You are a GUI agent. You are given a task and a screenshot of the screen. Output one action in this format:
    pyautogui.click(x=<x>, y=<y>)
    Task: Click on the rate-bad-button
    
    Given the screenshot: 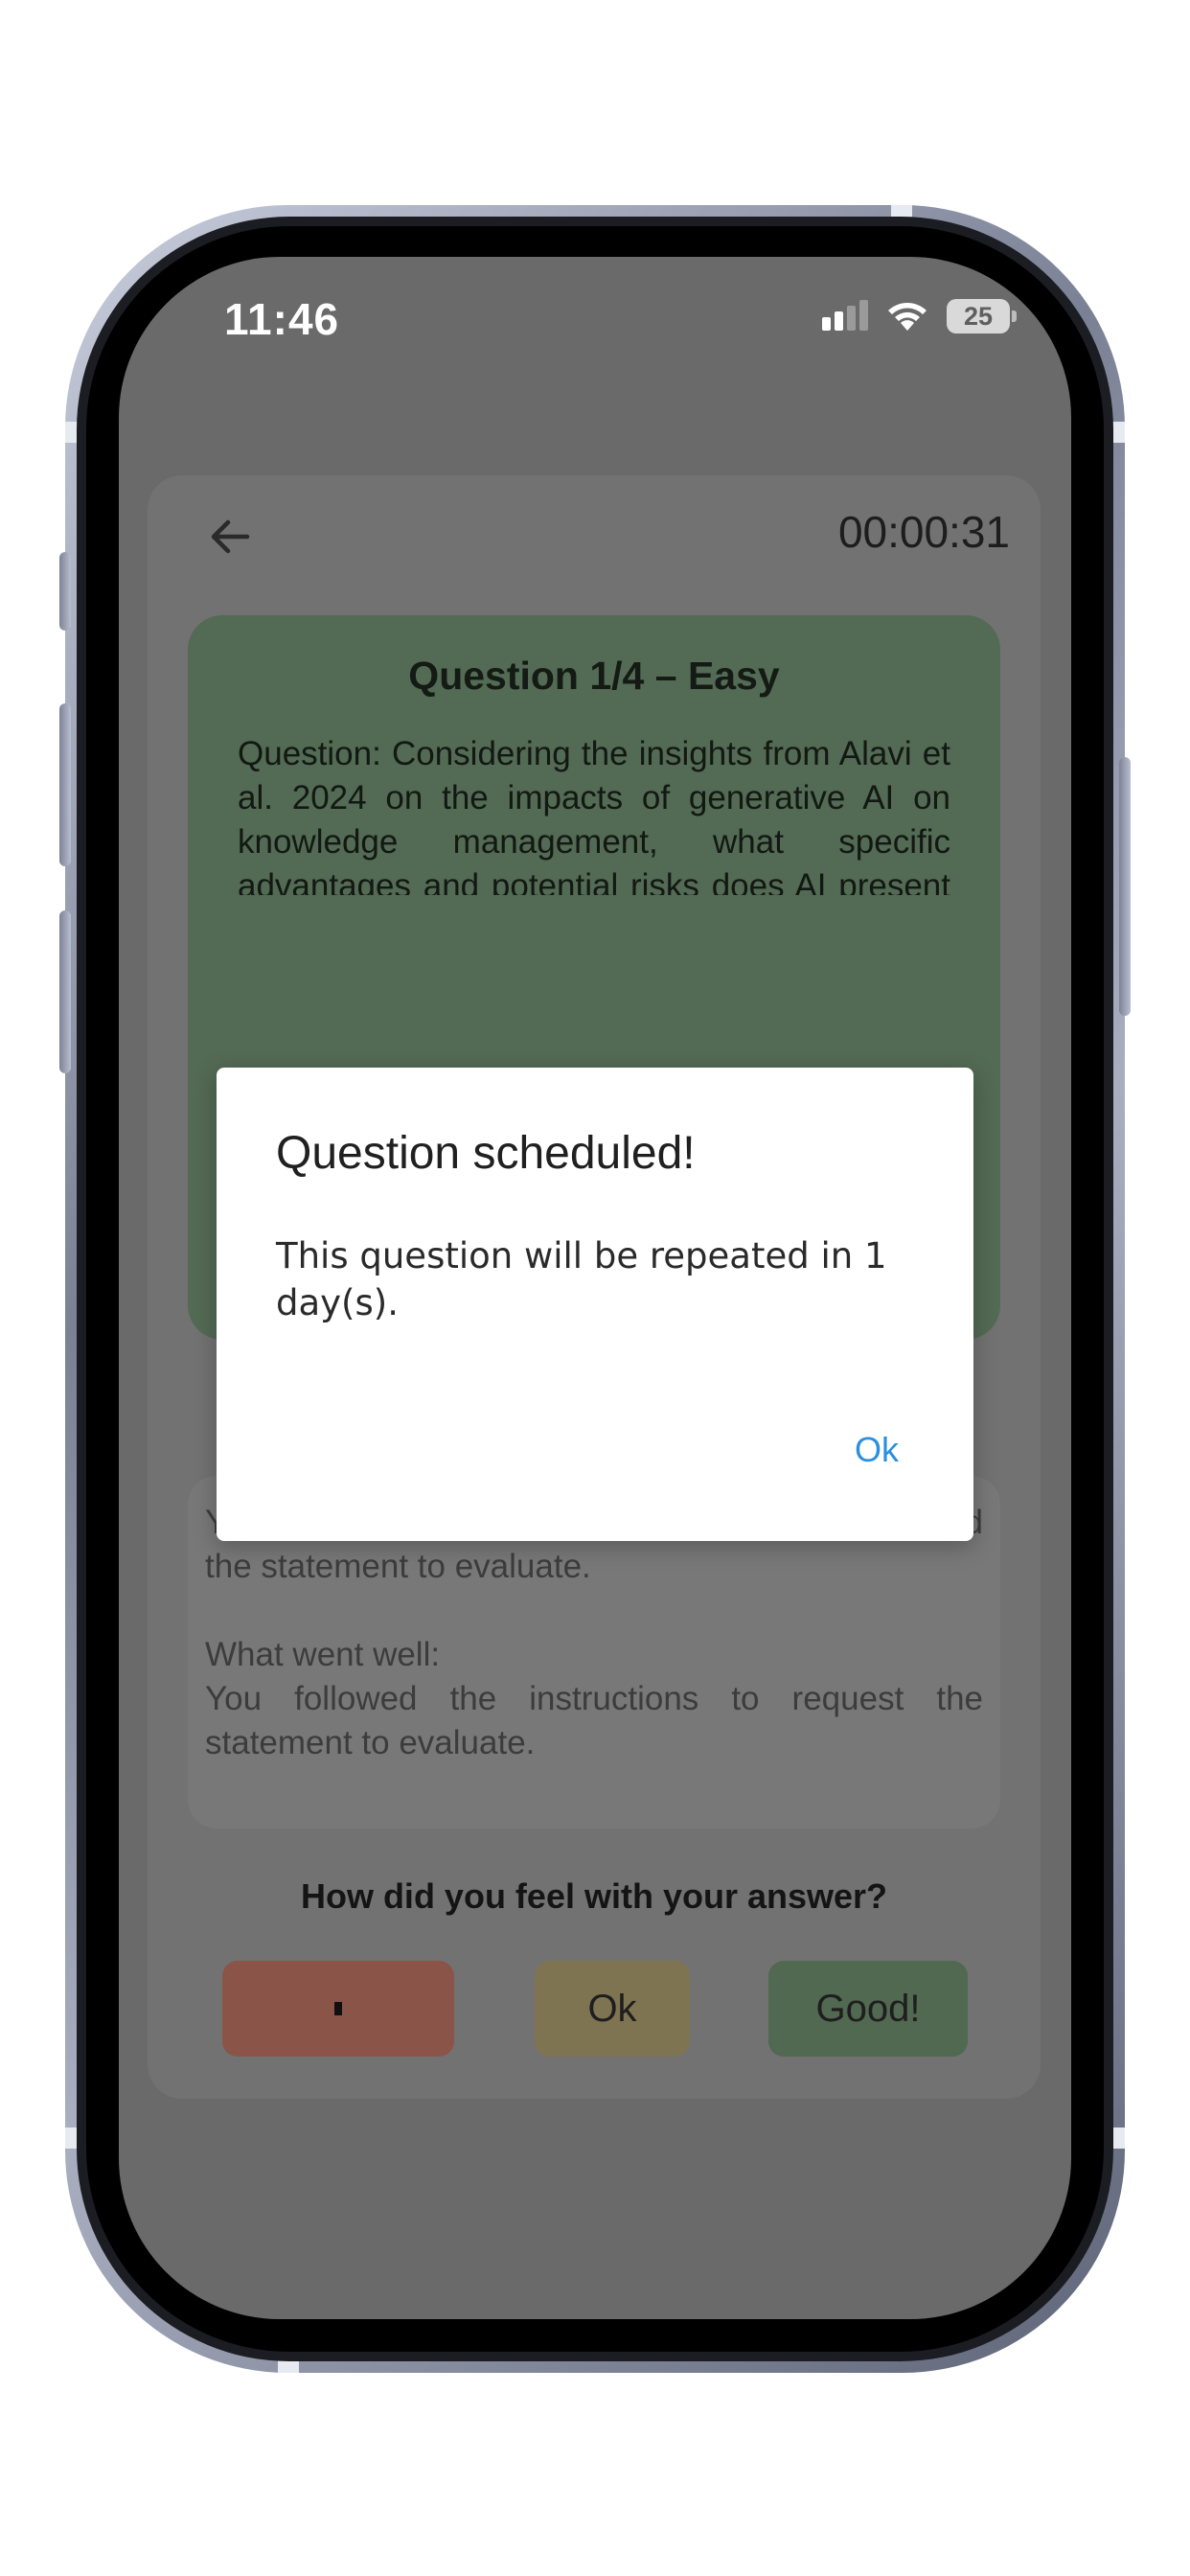 What is the action you would take?
    pyautogui.click(x=338, y=2009)
    